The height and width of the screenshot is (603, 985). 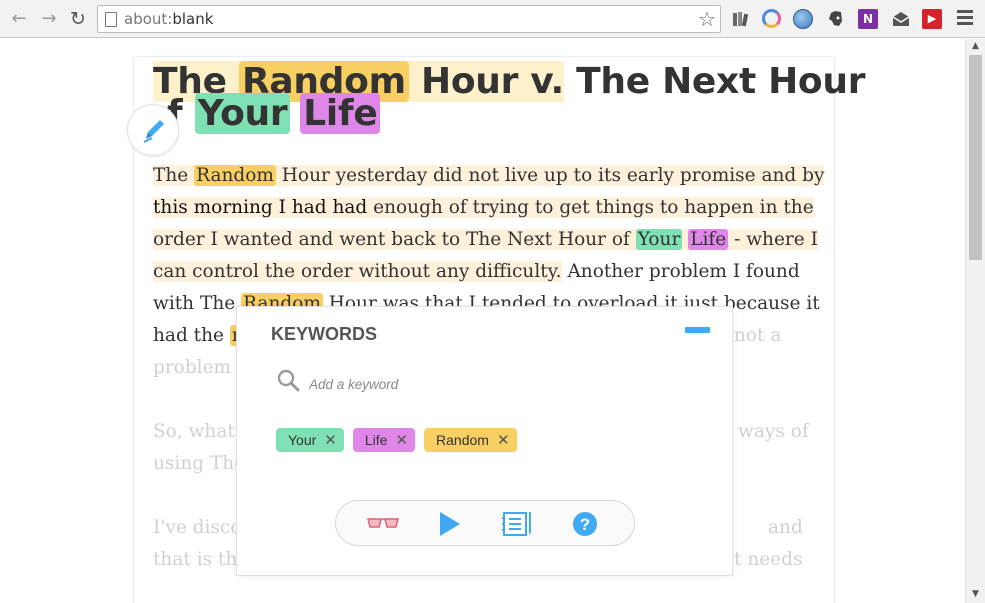 I want to click on scrollbar: ▲ ▼, so click(x=975, y=321).